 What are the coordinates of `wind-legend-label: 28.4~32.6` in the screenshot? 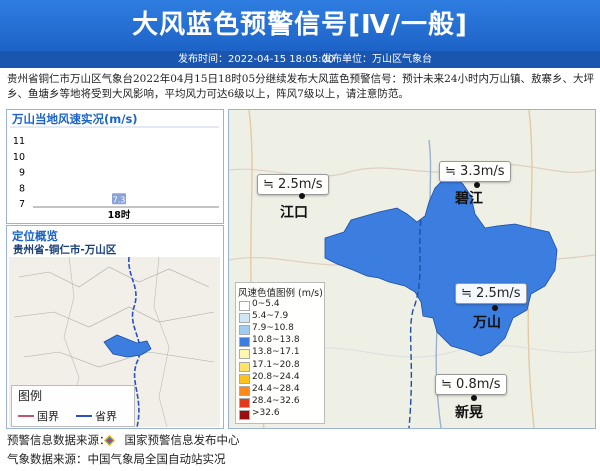 It's located at (276, 400).